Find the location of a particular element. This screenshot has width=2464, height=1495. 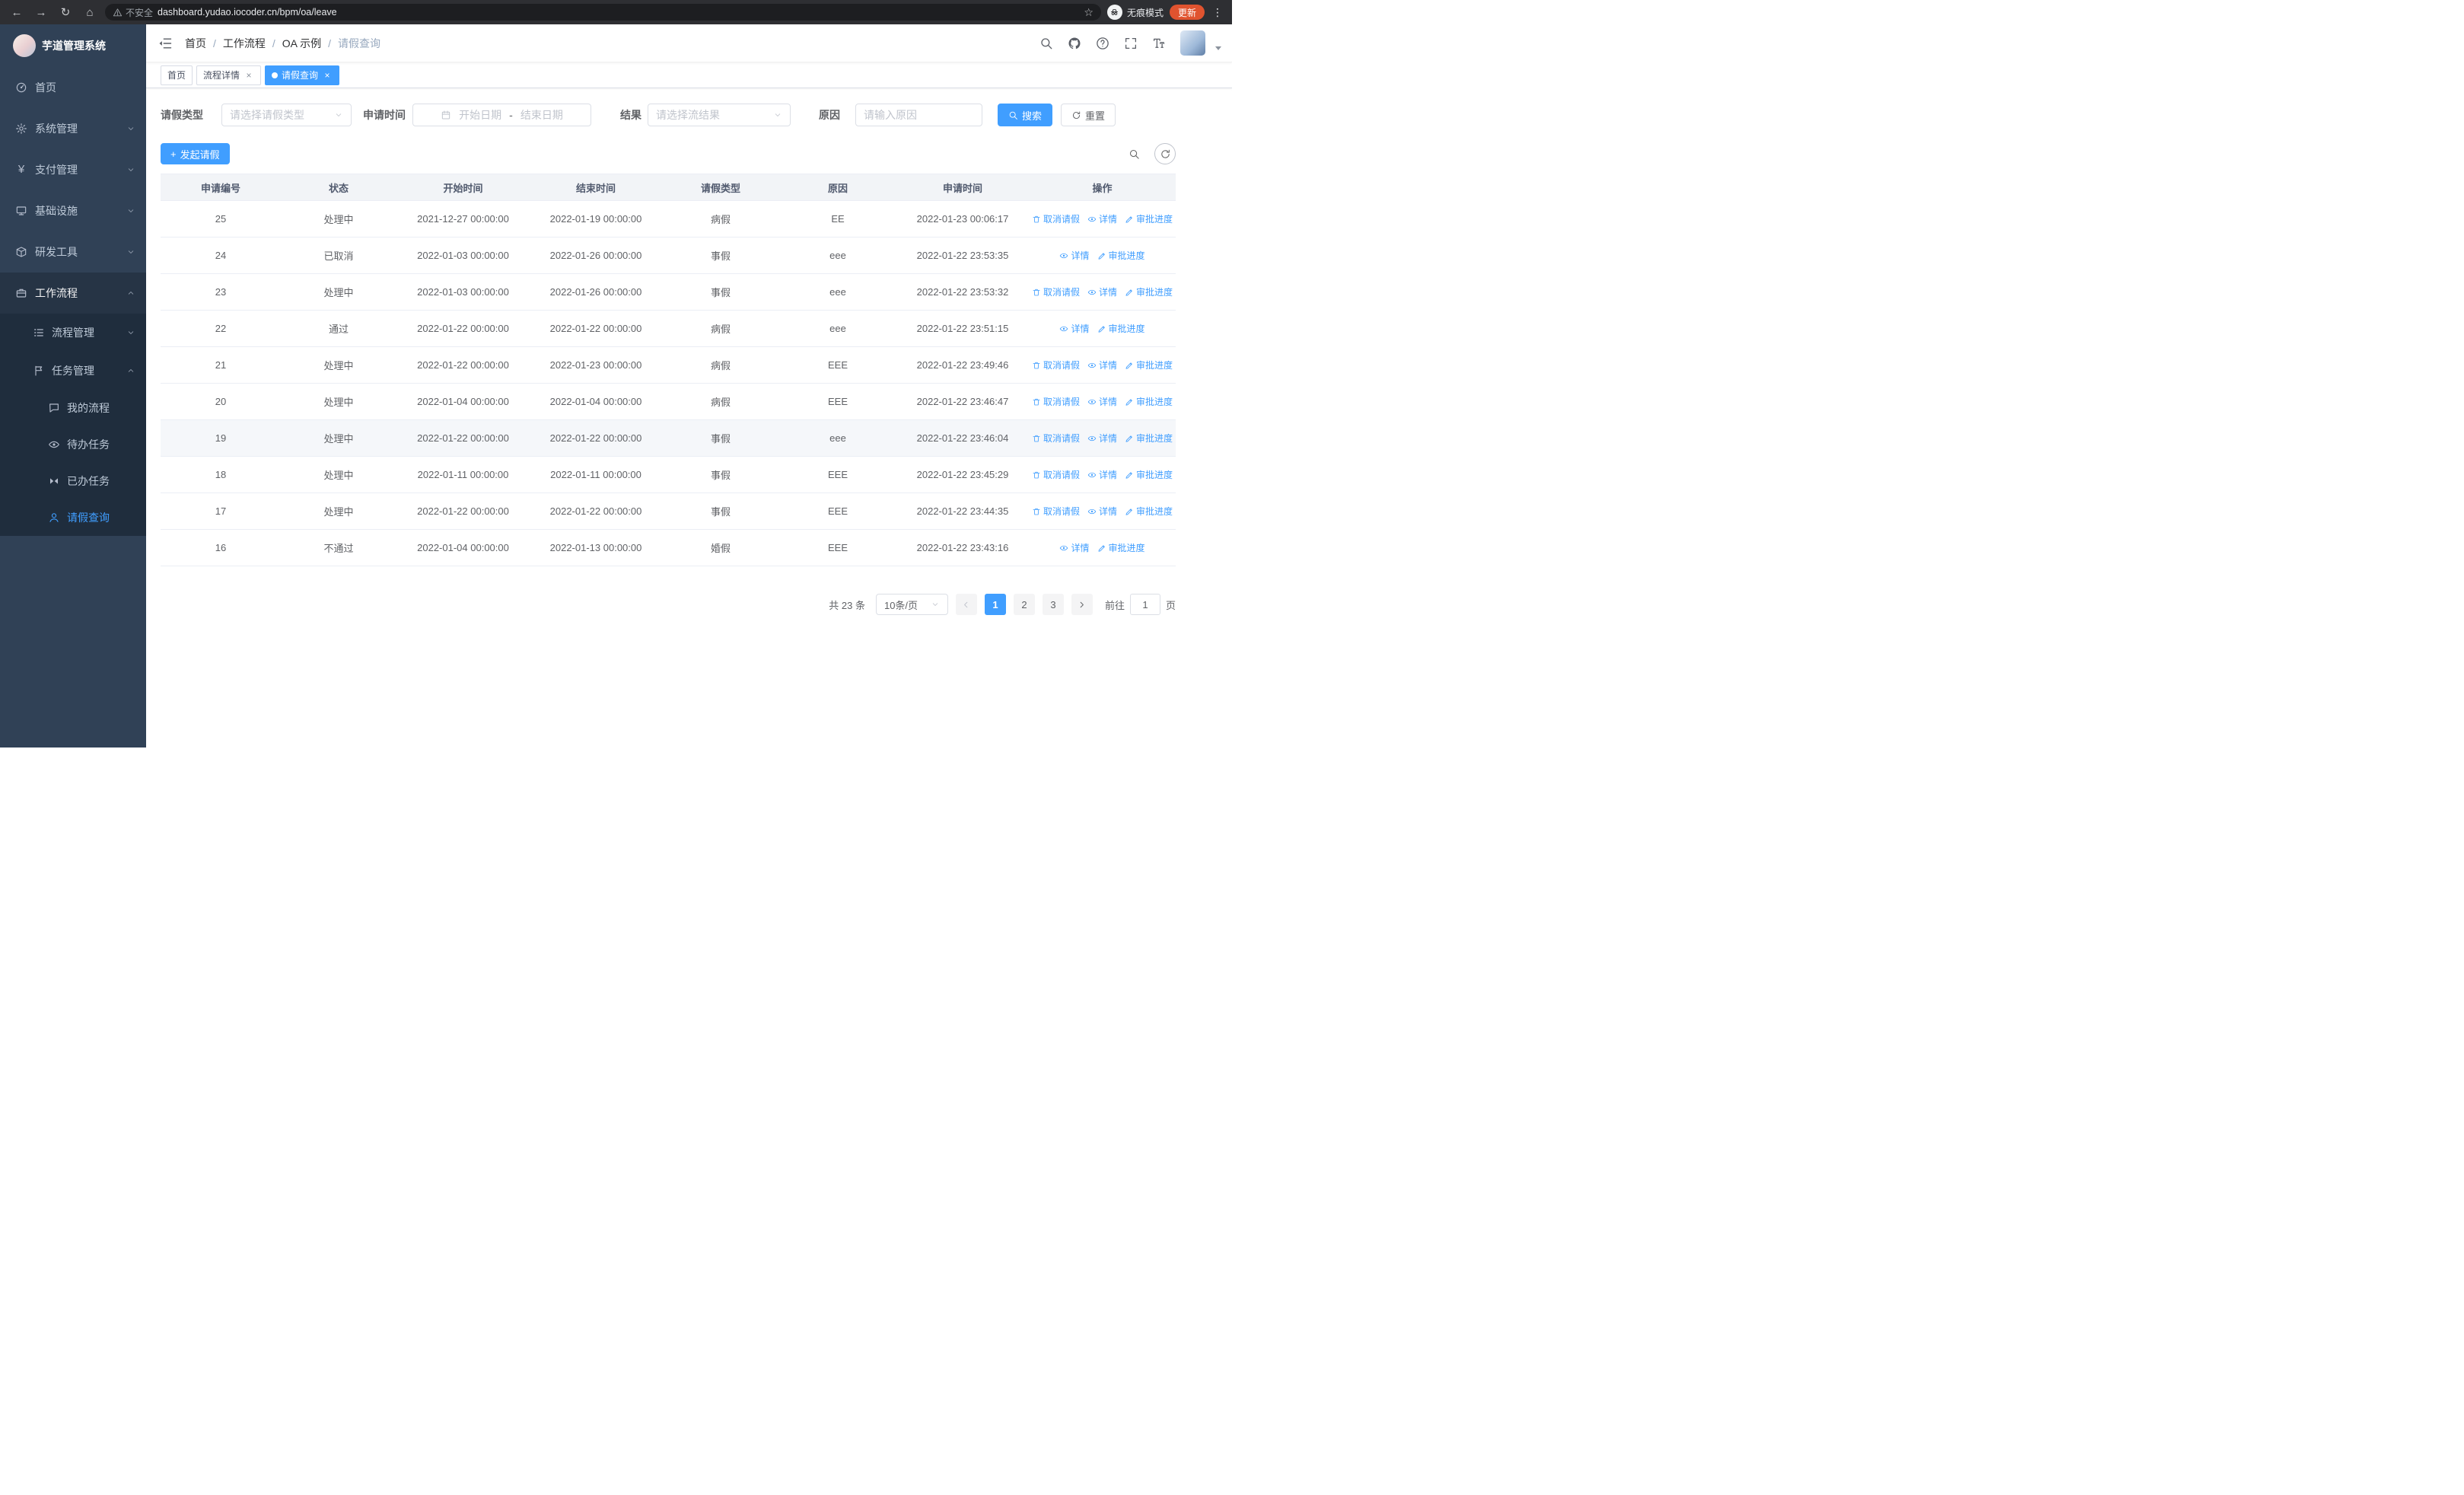

sidebar-item-task-management: 任务管理 is located at coordinates (73, 371).